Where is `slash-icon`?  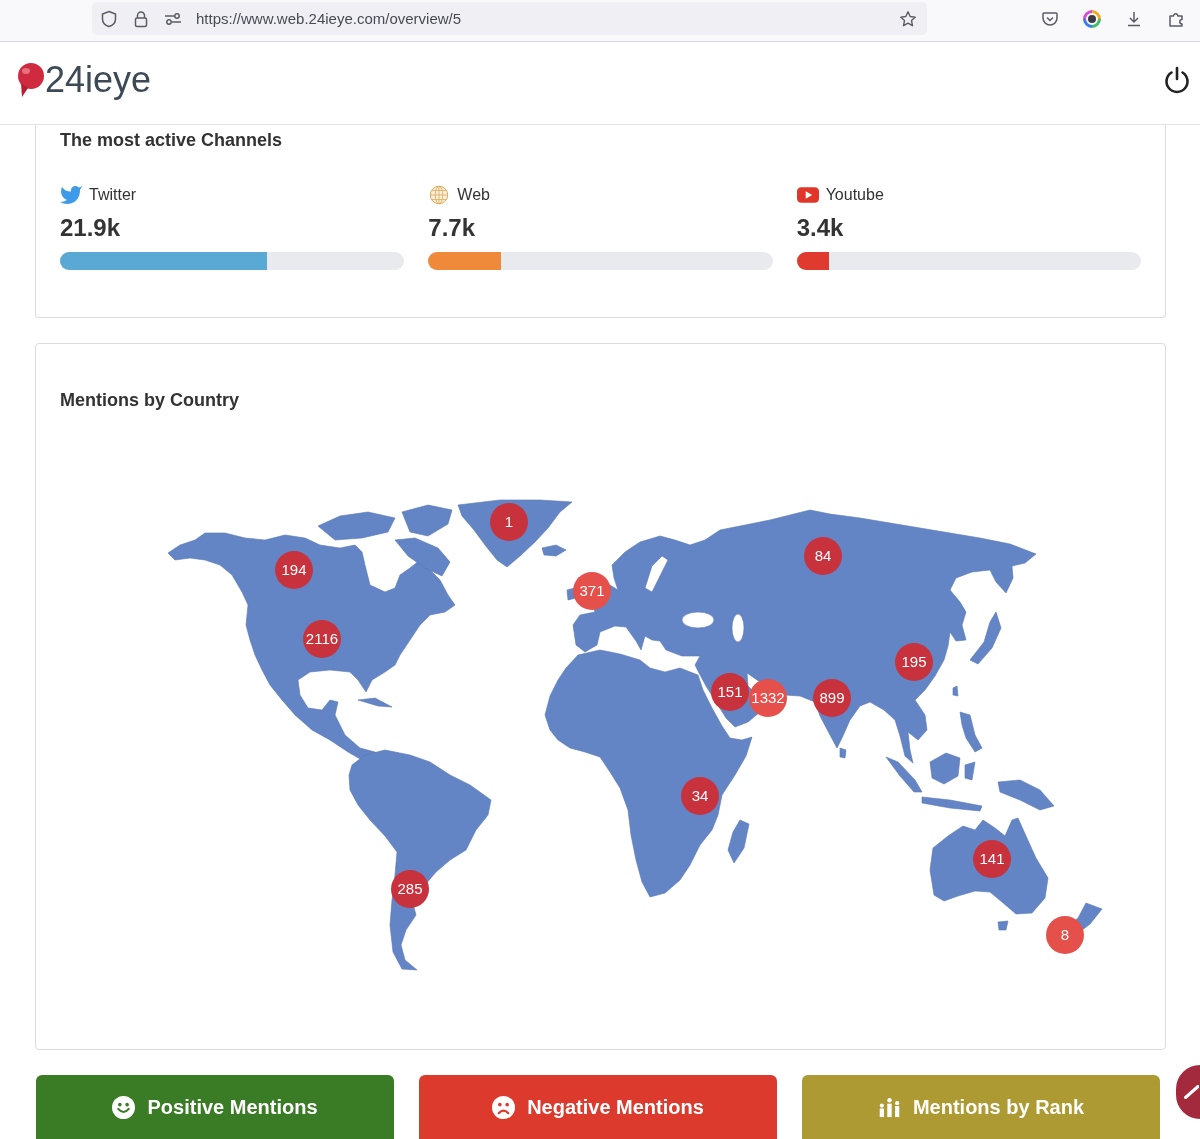
slash-icon is located at coordinates (1191, 1092).